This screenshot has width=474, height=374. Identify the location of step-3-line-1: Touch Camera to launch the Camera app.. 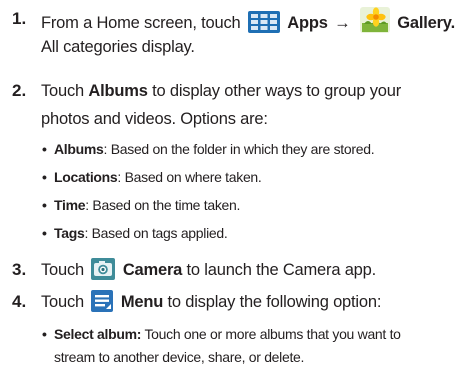
(208, 272).